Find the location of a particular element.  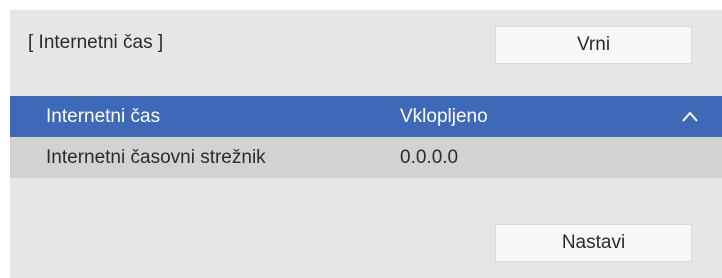

set-button: Nastavi is located at coordinates (593, 243).